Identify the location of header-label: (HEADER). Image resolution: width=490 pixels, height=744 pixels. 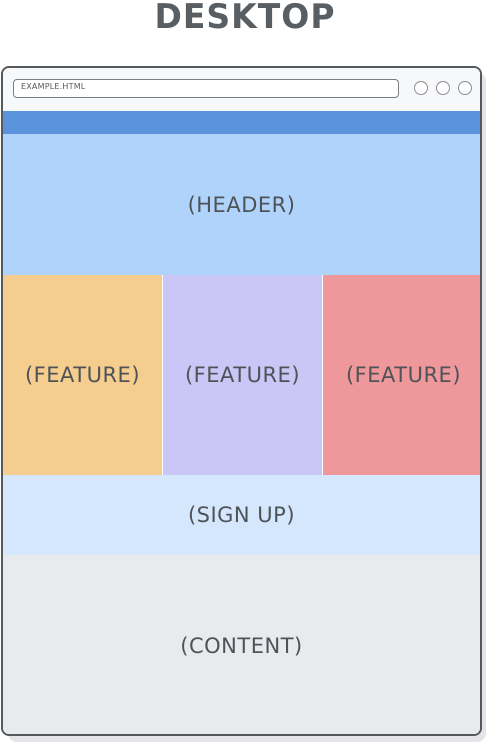
(241, 204).